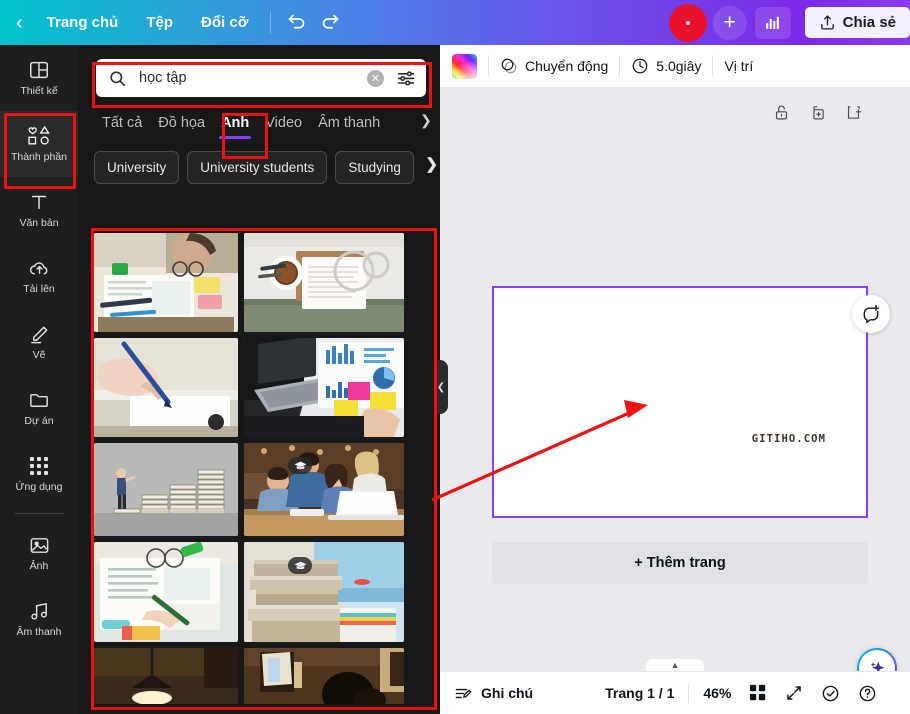 The image size is (910, 714). I want to click on redo-button, so click(330, 23).